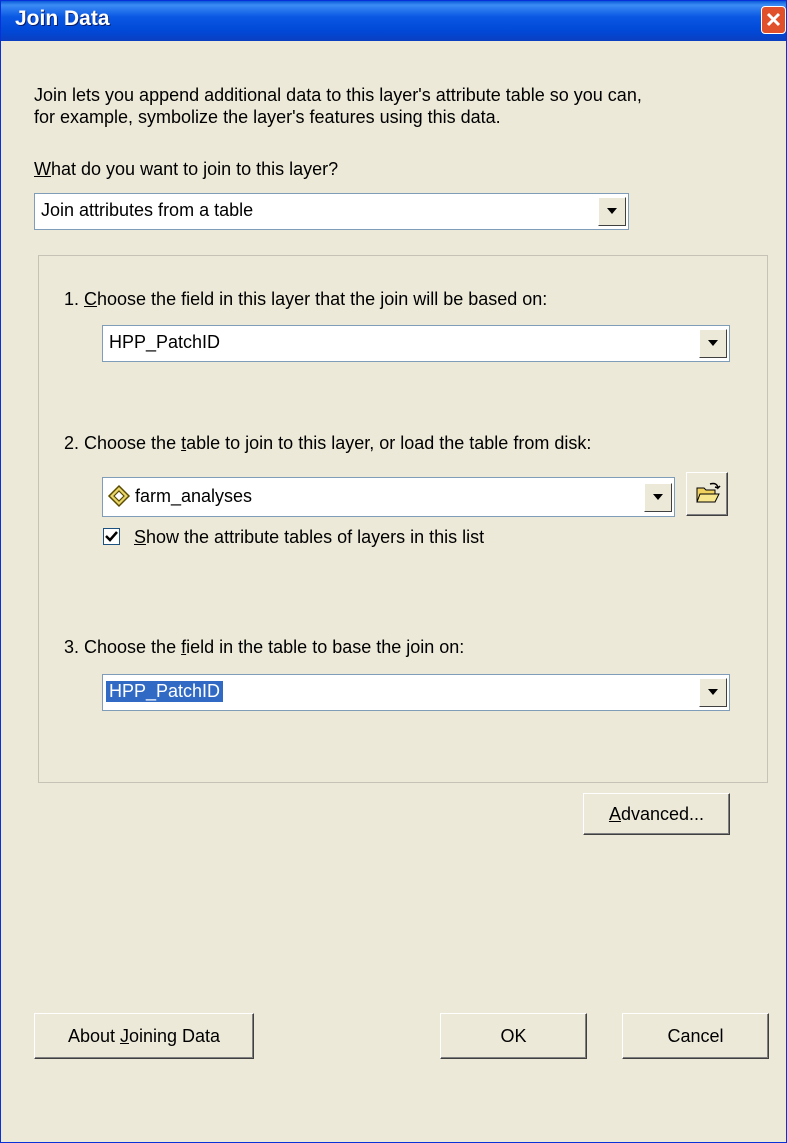  I want to click on dialog-title: Join Data, so click(62, 18).